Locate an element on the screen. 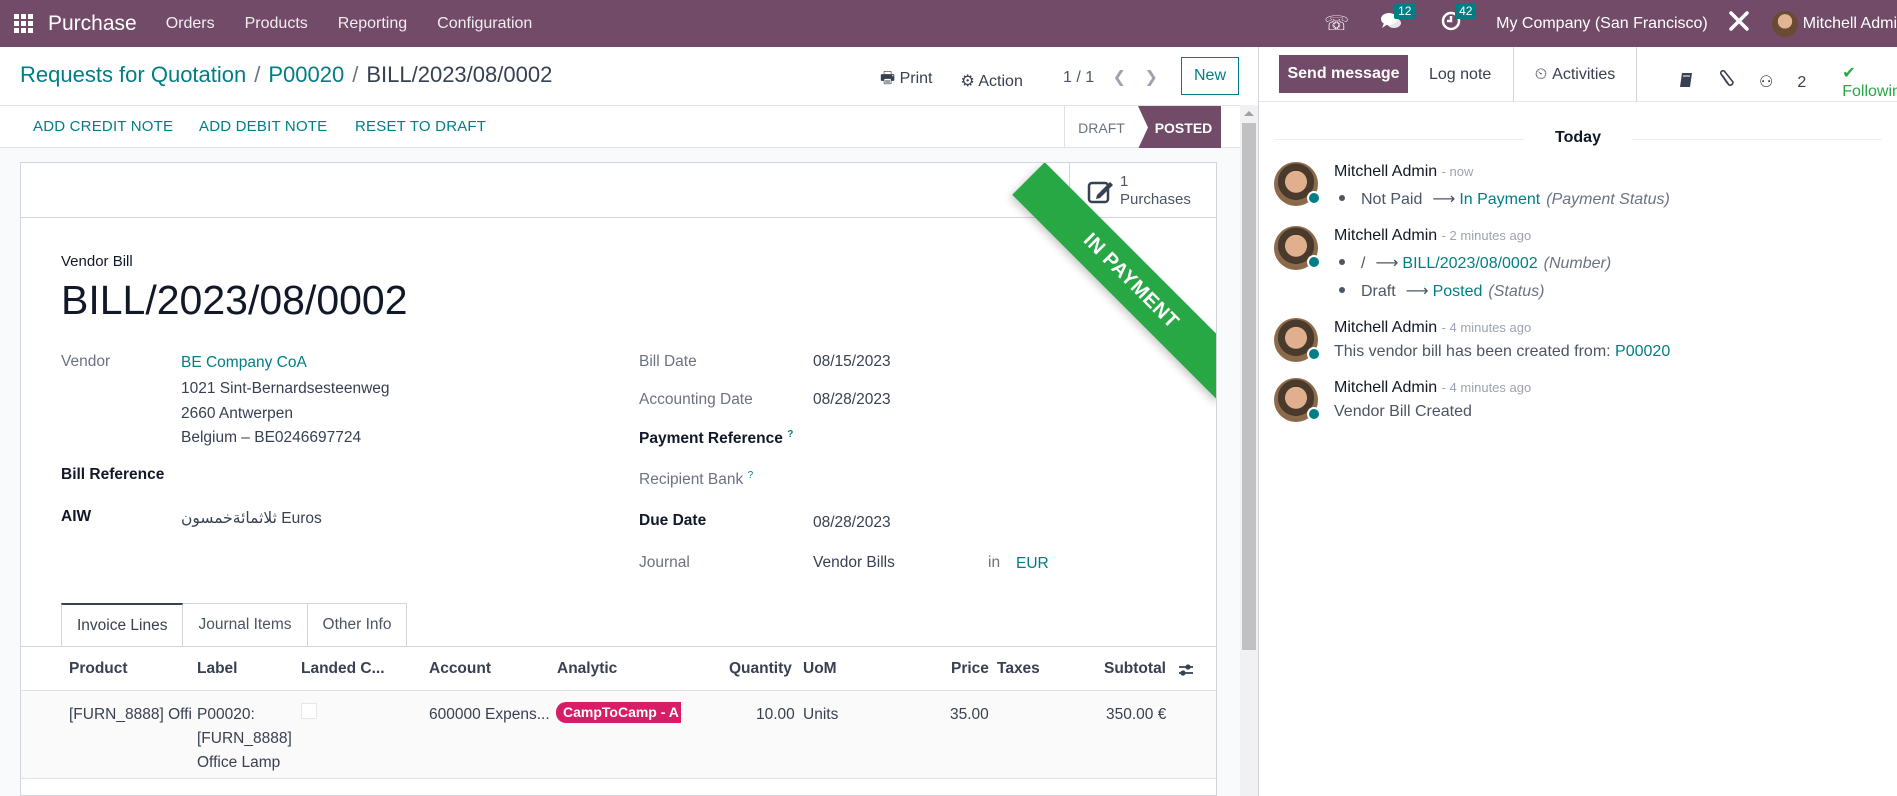 The width and height of the screenshot is (1897, 796). following-button: ✔ Following is located at coordinates (1869, 82).